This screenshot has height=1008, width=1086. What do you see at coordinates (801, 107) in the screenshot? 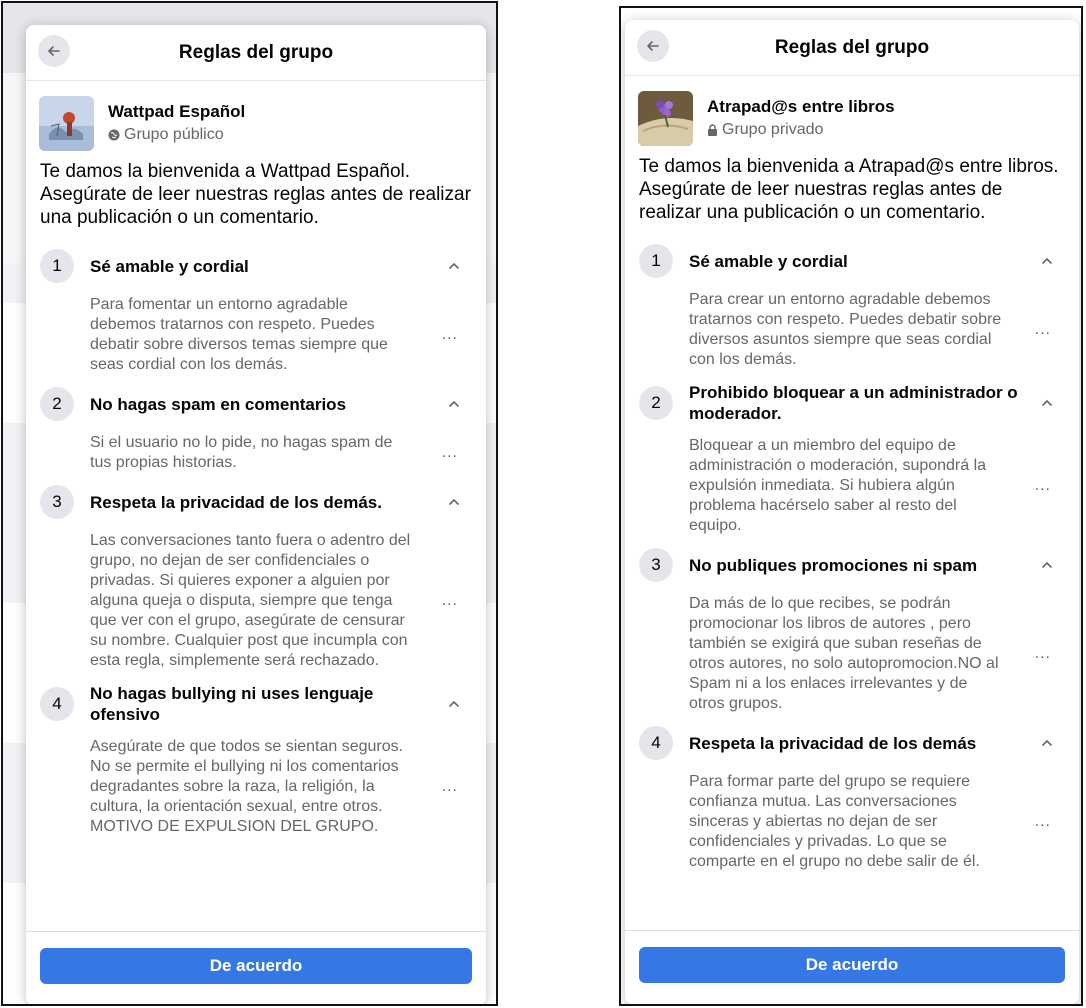
I see `group-name: Atrapad@s entre libros` at bounding box center [801, 107].